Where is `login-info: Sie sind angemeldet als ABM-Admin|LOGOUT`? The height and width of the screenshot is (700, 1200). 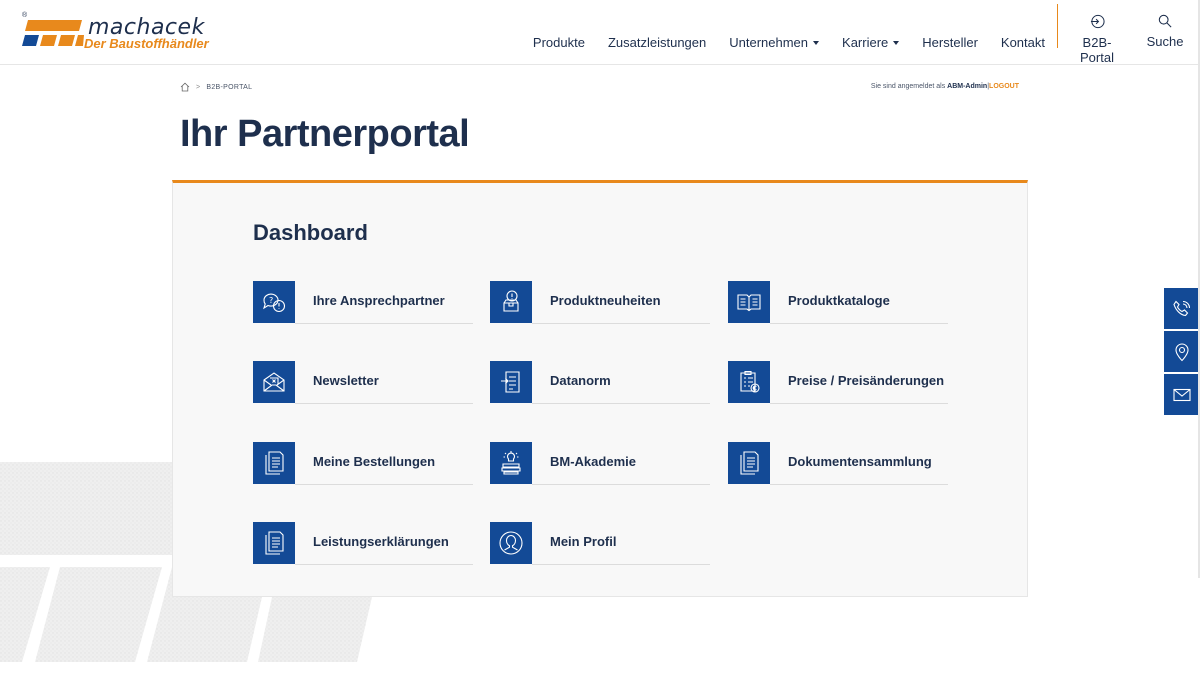 login-info: Sie sind angemeldet als ABM-Admin|LOGOUT is located at coordinates (945, 86).